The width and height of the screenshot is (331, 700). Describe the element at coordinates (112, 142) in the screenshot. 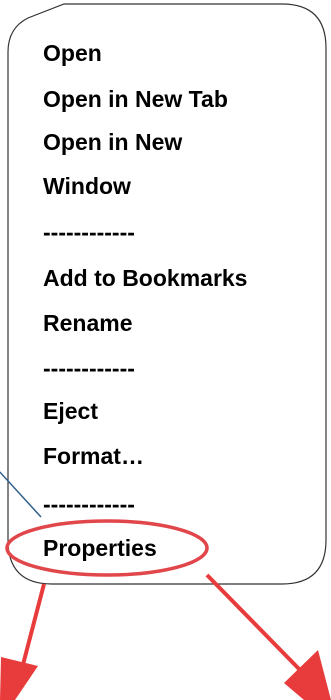

I see `menu-item-open-in-new-window-line1: Open in New` at that location.